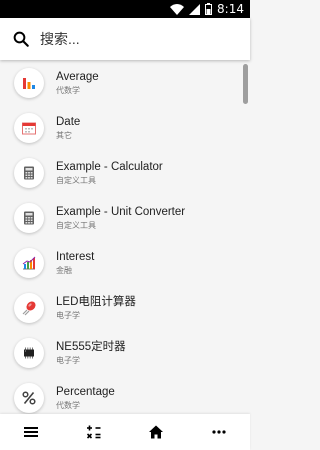  Describe the element at coordinates (68, 121) in the screenshot. I see `item-title: Date` at that location.